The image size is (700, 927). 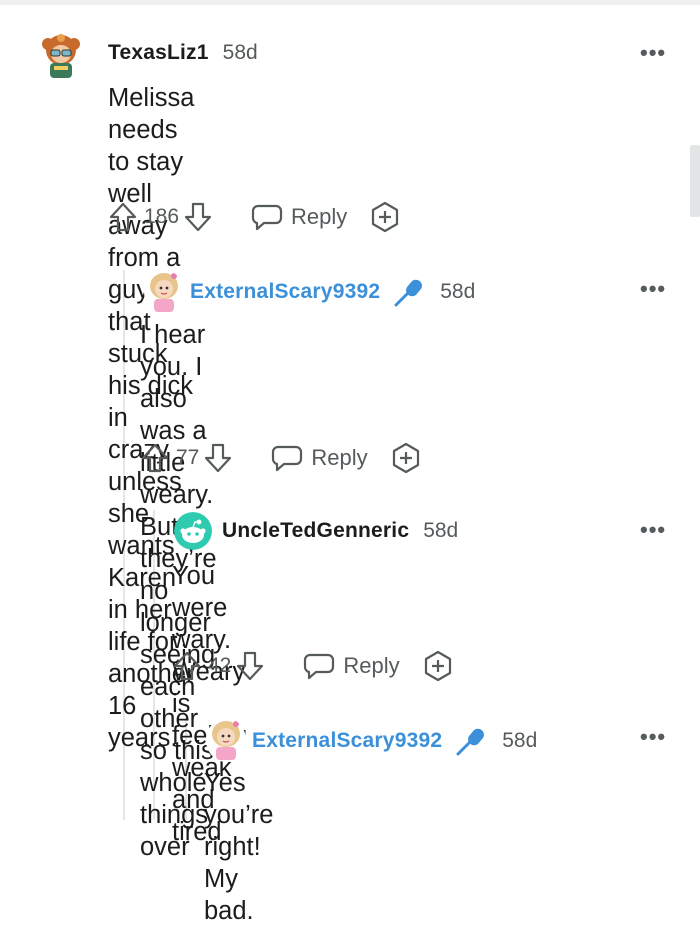 I want to click on scrollbar-thumb, so click(x=695, y=181).